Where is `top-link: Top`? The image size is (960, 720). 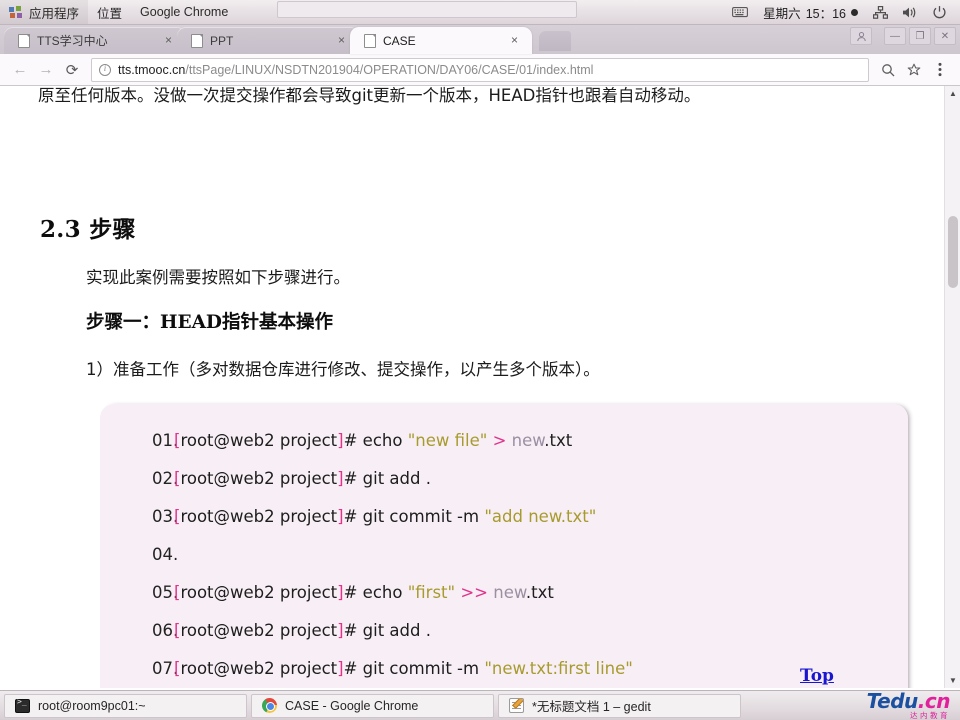
top-link: Top is located at coordinates (817, 676).